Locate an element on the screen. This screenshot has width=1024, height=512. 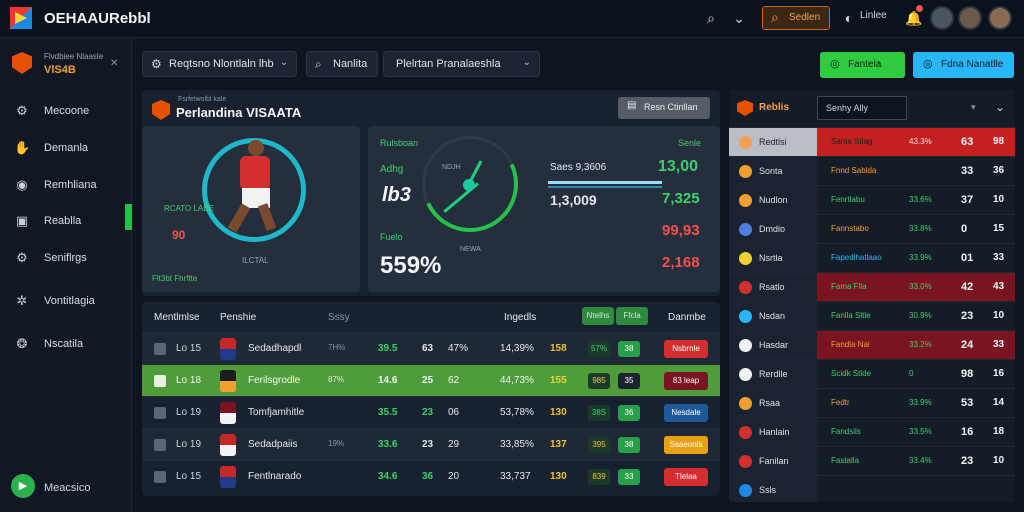
list-item-name: Nudlon is located at coordinates (773, 200).